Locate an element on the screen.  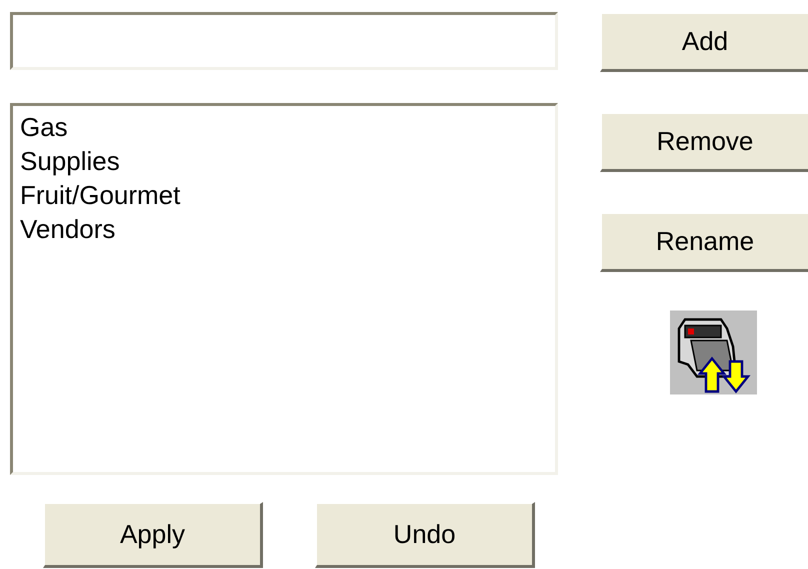
list-item: Vendors is located at coordinates (284, 229).